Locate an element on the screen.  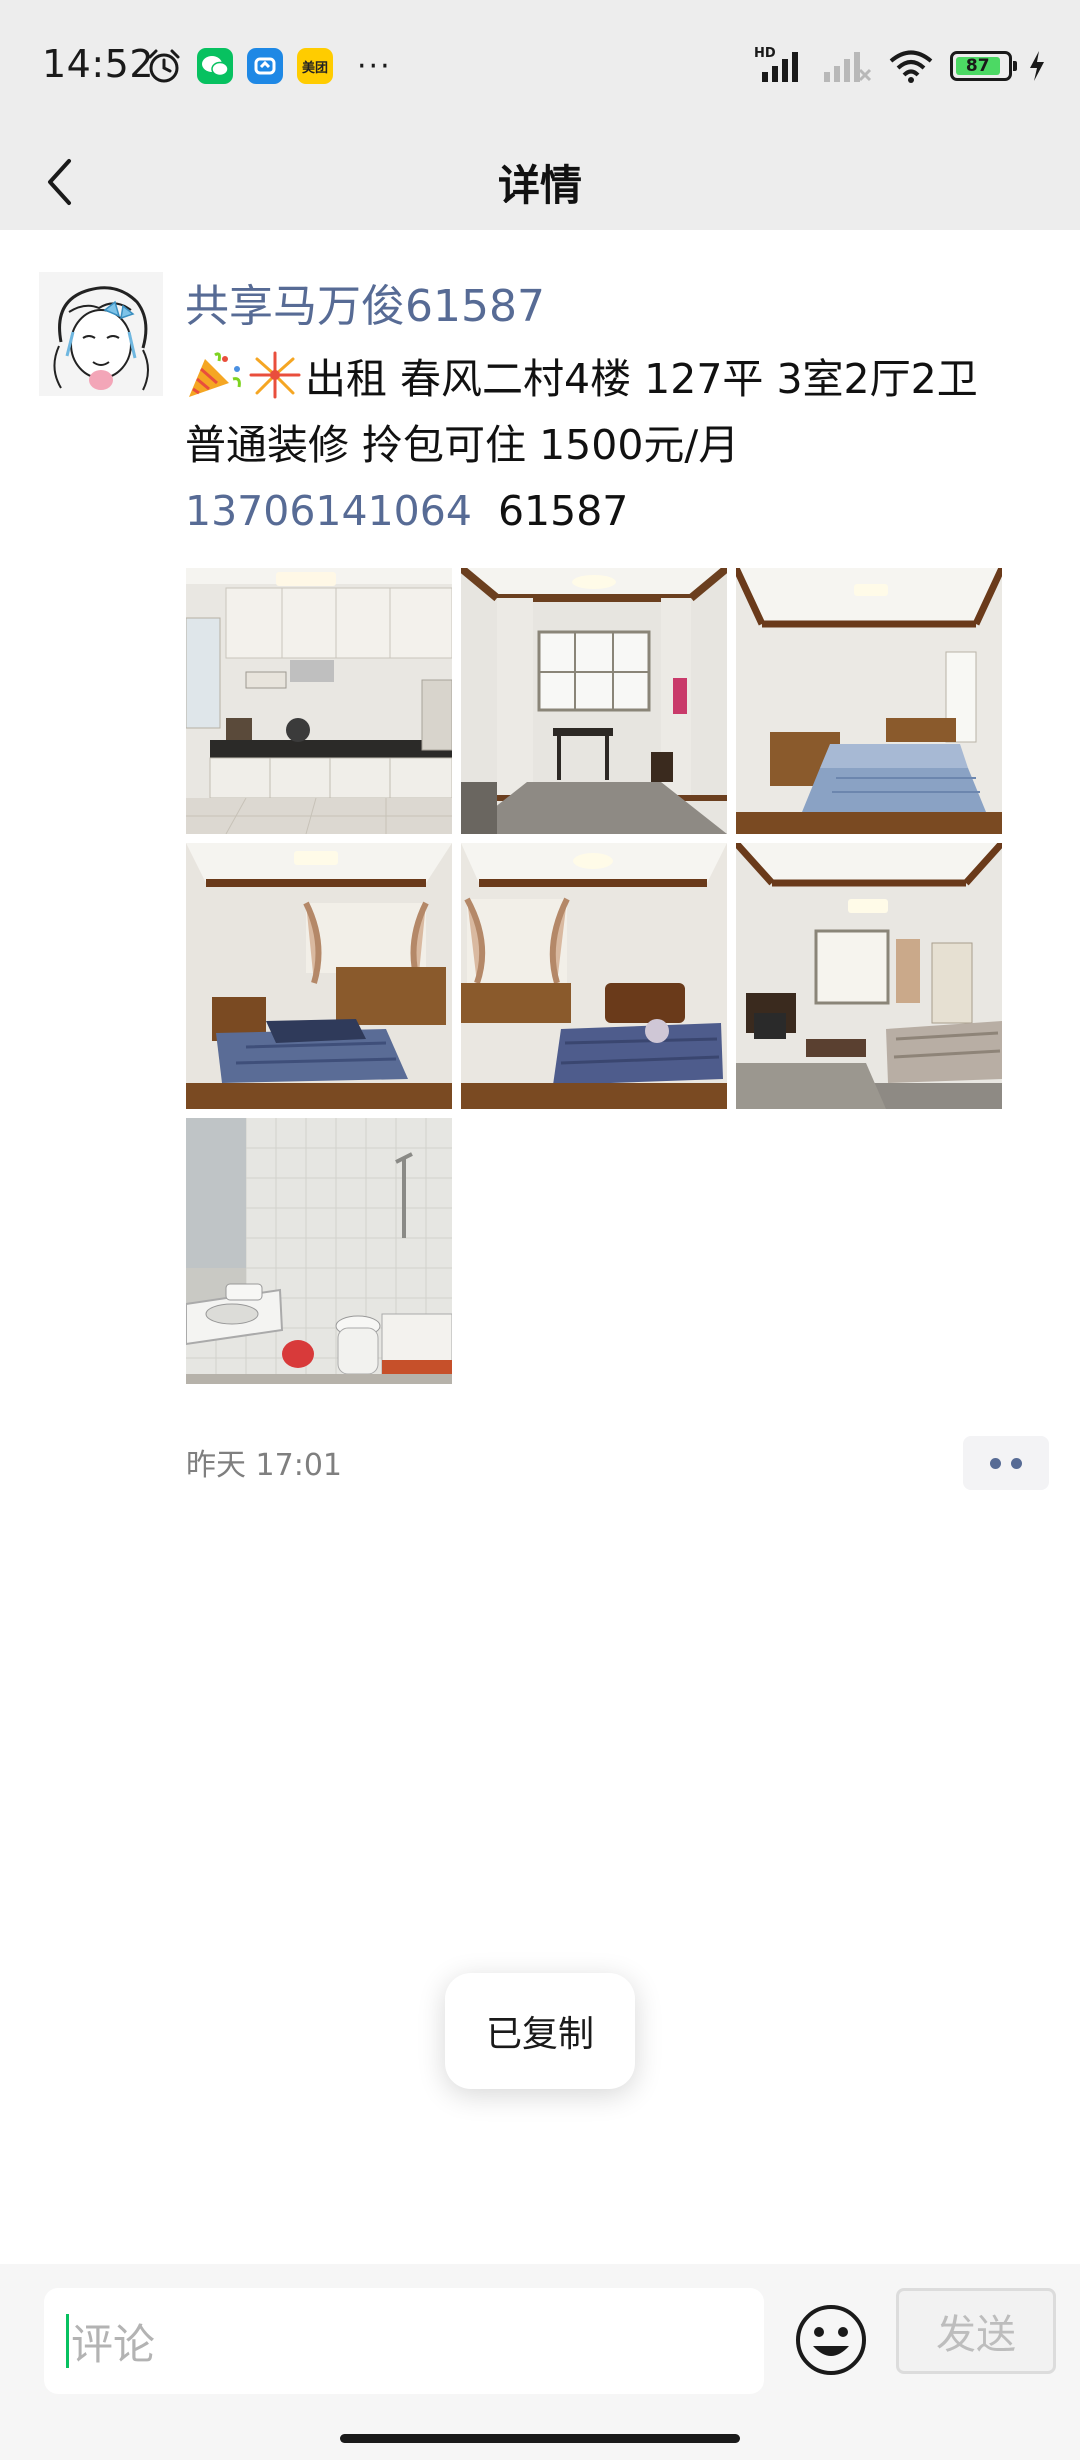
fireworks-icon is located at coordinates (275, 375).